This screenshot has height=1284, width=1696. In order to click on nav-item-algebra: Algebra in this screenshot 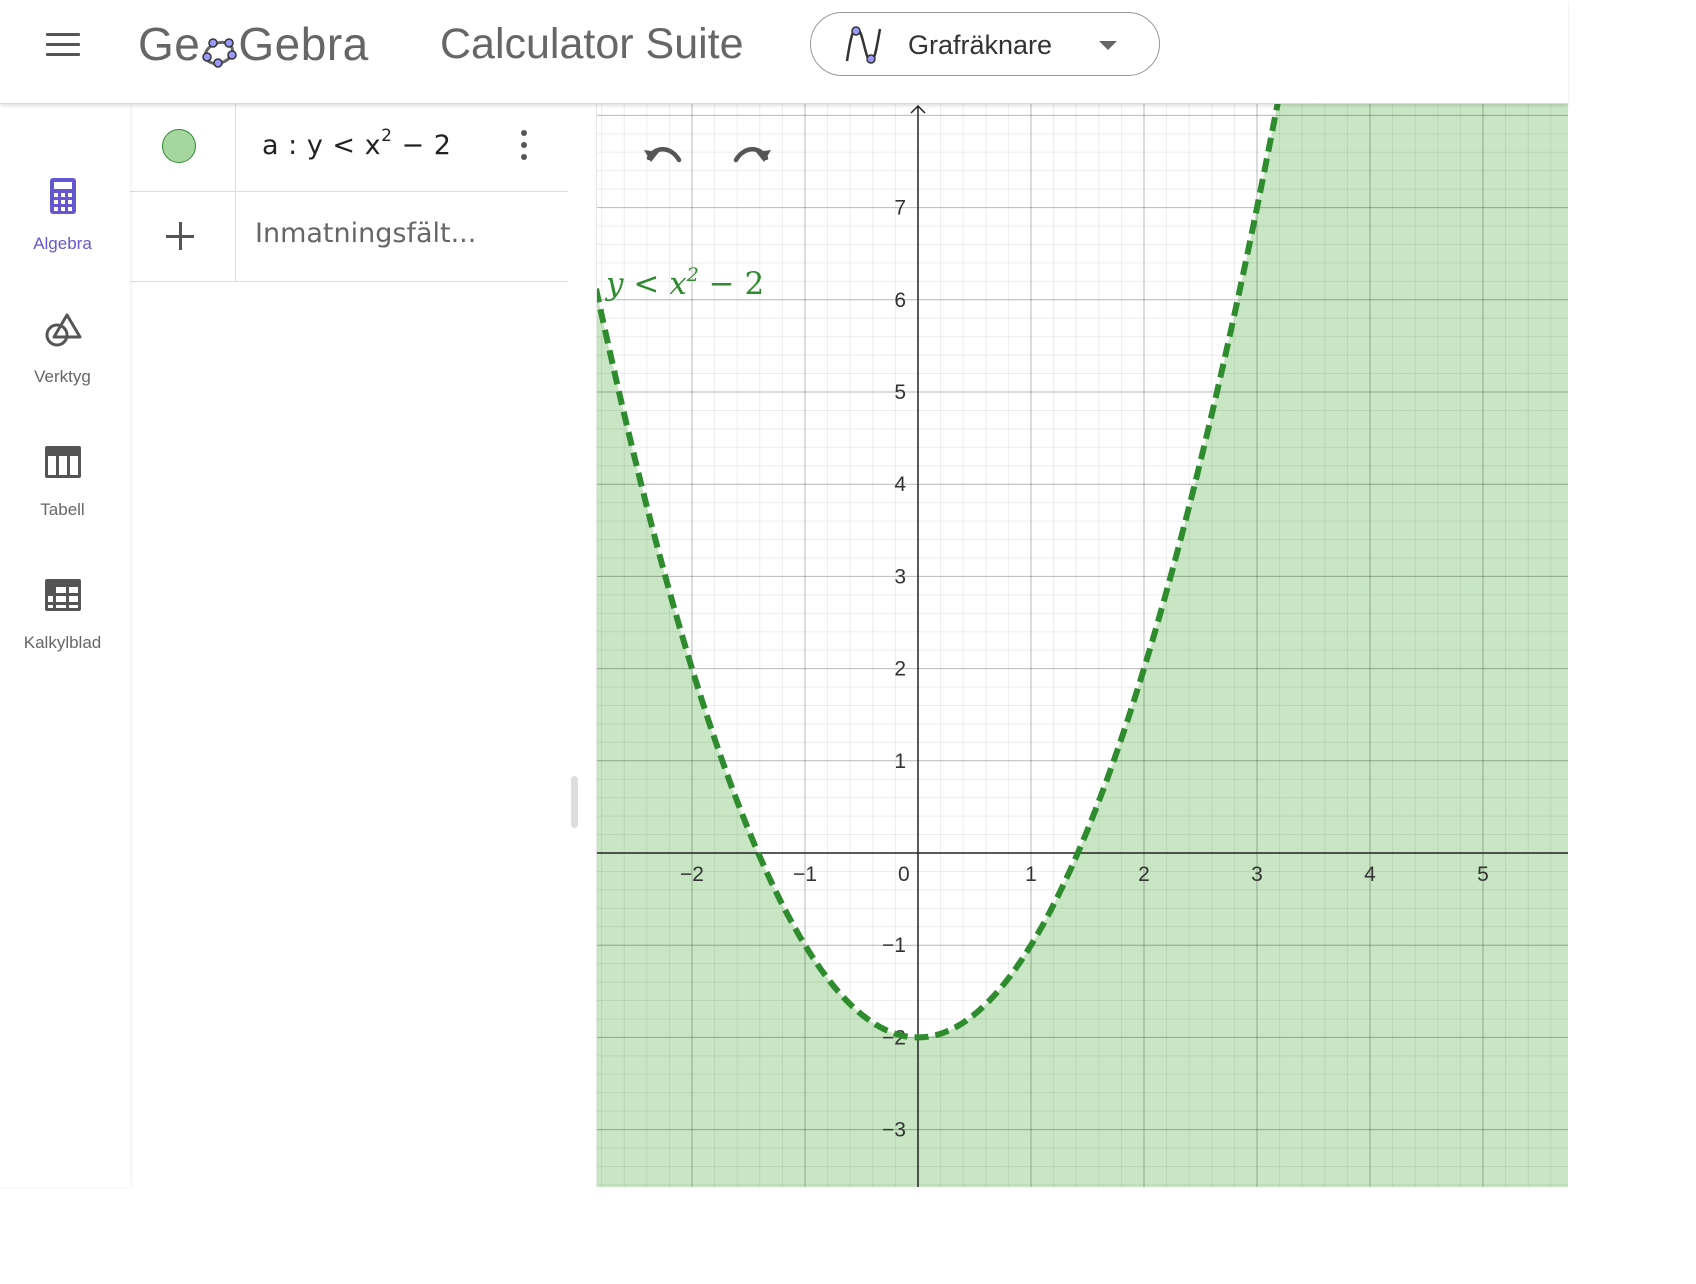, I will do `click(62, 231)`.